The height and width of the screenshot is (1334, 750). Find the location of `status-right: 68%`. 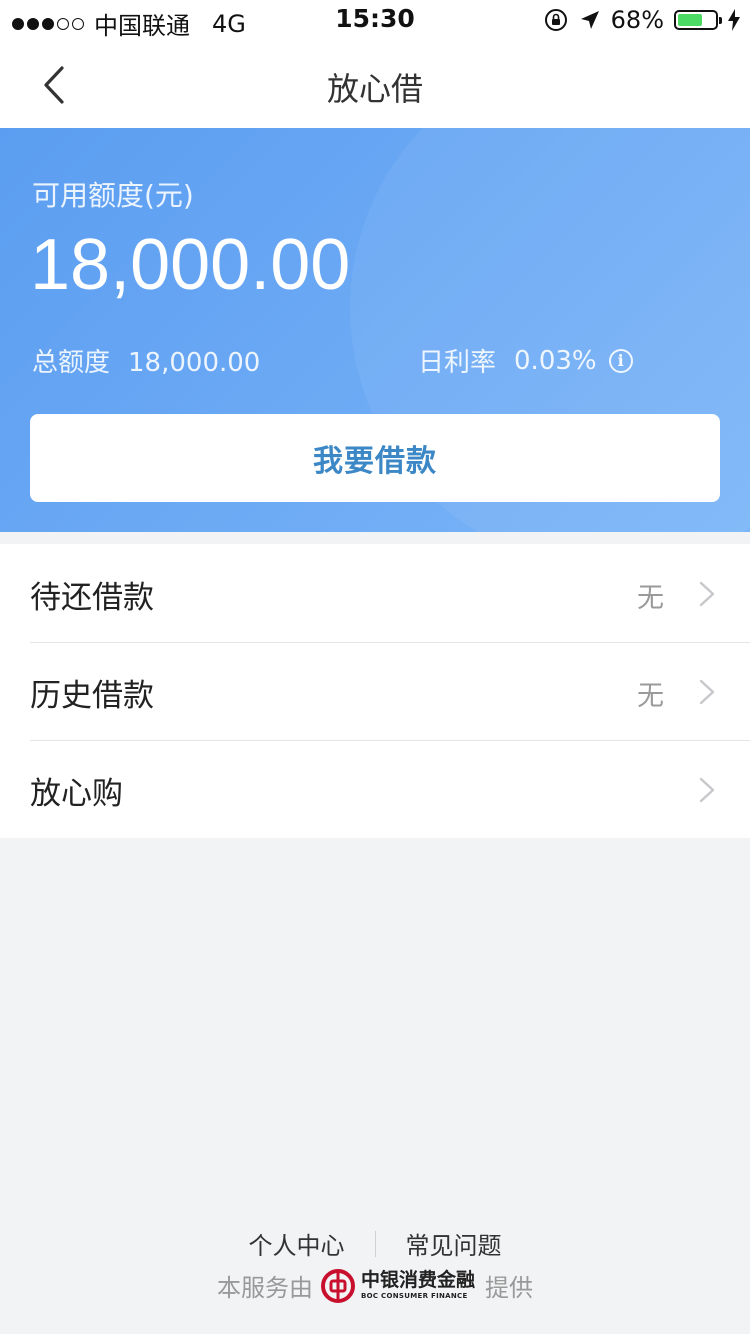

status-right: 68% is located at coordinates (641, 20).